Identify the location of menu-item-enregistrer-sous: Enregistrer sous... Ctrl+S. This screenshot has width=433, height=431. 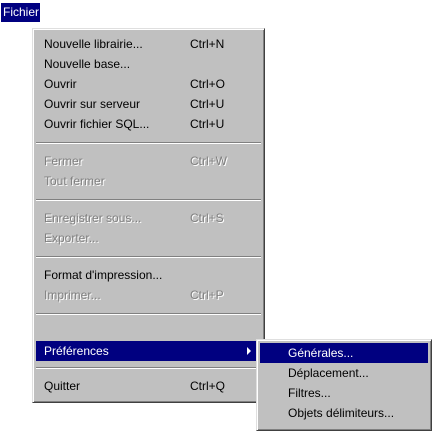
(148, 218).